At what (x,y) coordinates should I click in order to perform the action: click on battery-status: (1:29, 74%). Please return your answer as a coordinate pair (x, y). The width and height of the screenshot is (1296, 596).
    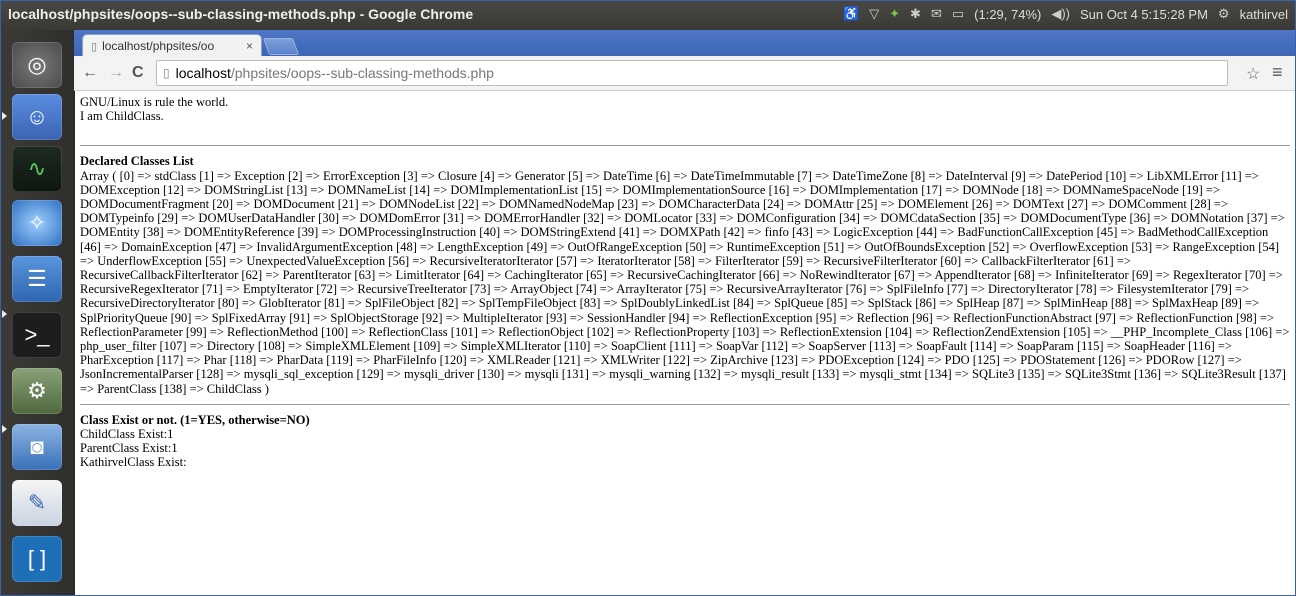
    Looking at the image, I should click on (1007, 14).